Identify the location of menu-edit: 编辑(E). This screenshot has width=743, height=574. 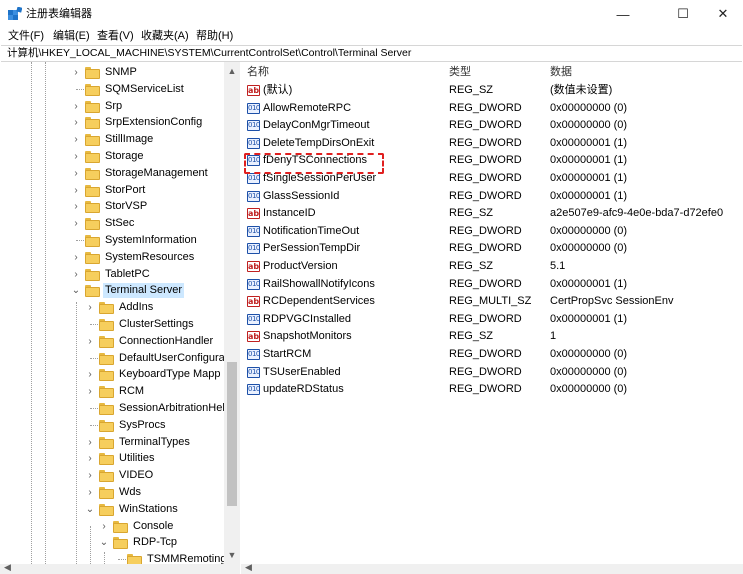
(71, 36).